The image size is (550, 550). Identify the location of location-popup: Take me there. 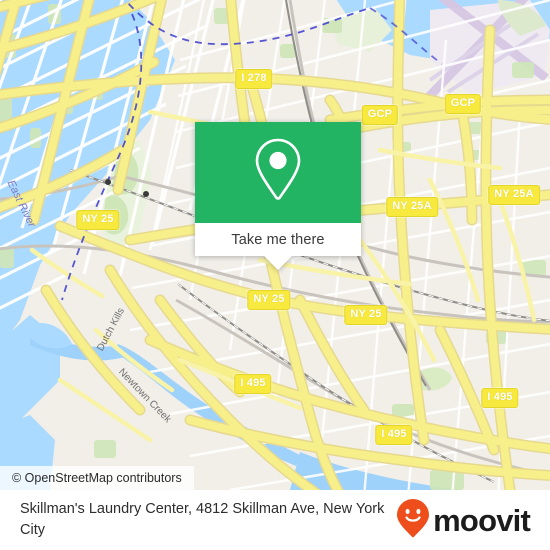
(278, 196).